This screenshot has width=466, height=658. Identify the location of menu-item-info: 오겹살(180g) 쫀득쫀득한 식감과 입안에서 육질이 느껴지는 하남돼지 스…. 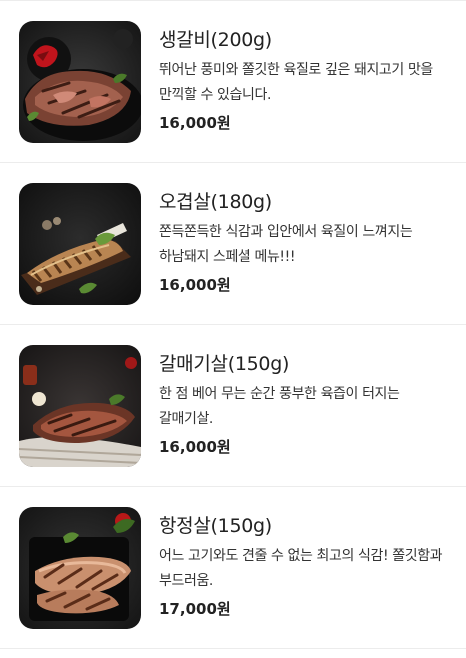
(304, 242).